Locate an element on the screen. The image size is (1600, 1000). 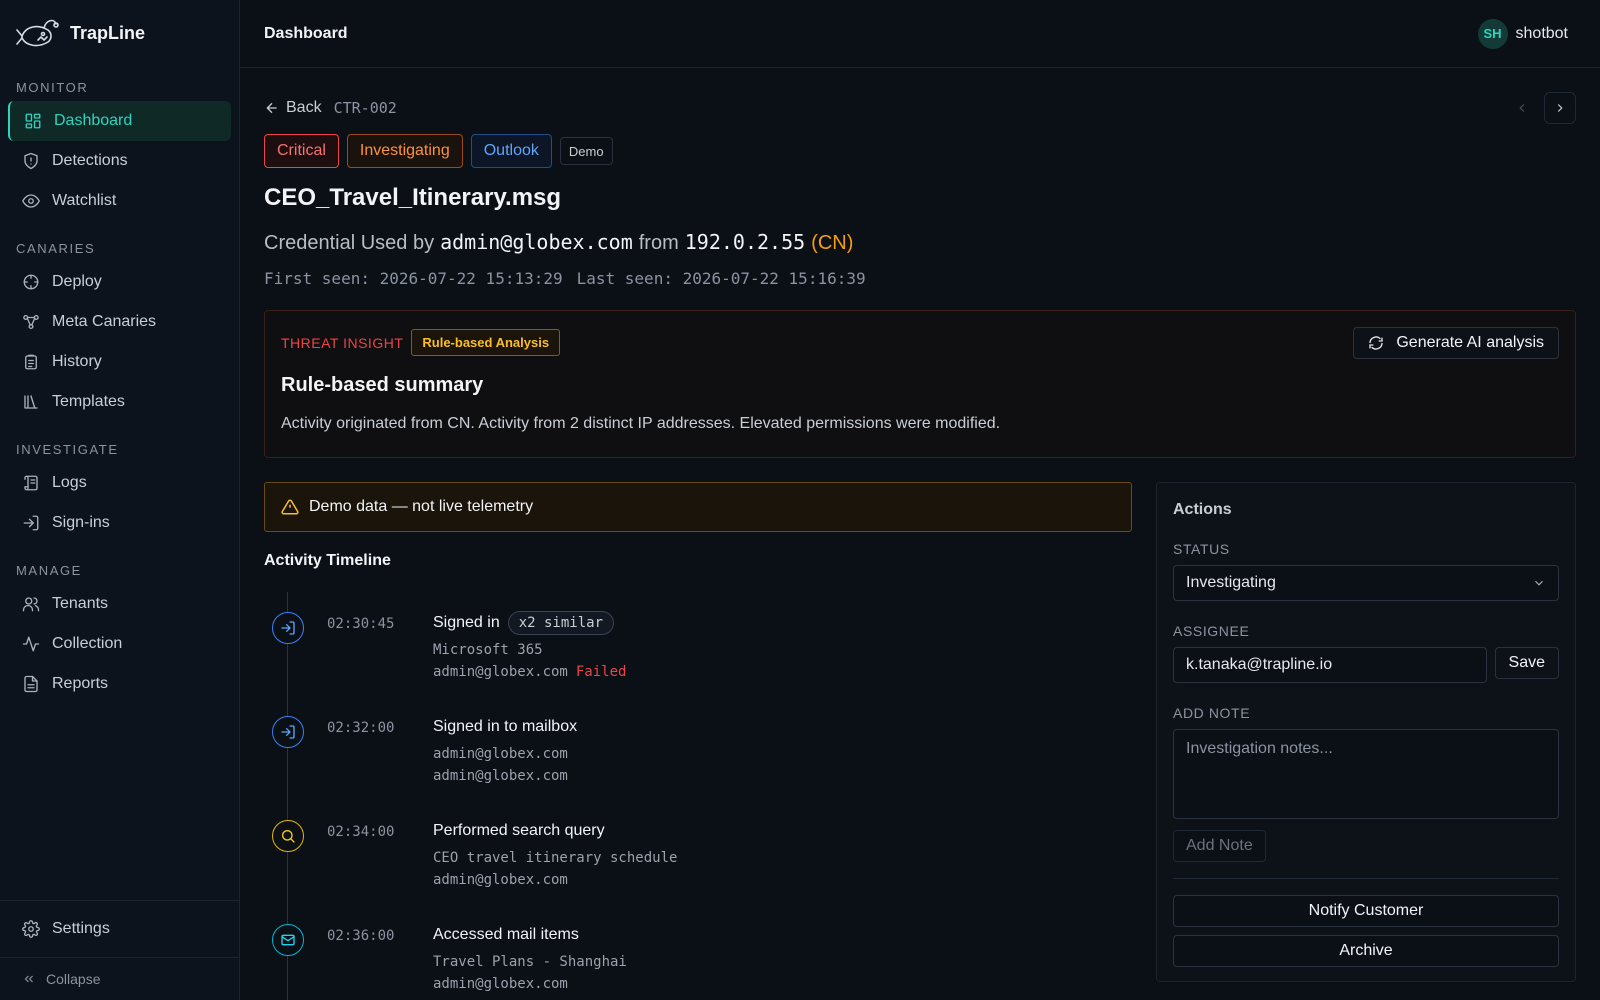
nav-section-manage: MANAGE Tenants Collection Reports is located at coordinates (119, 633).